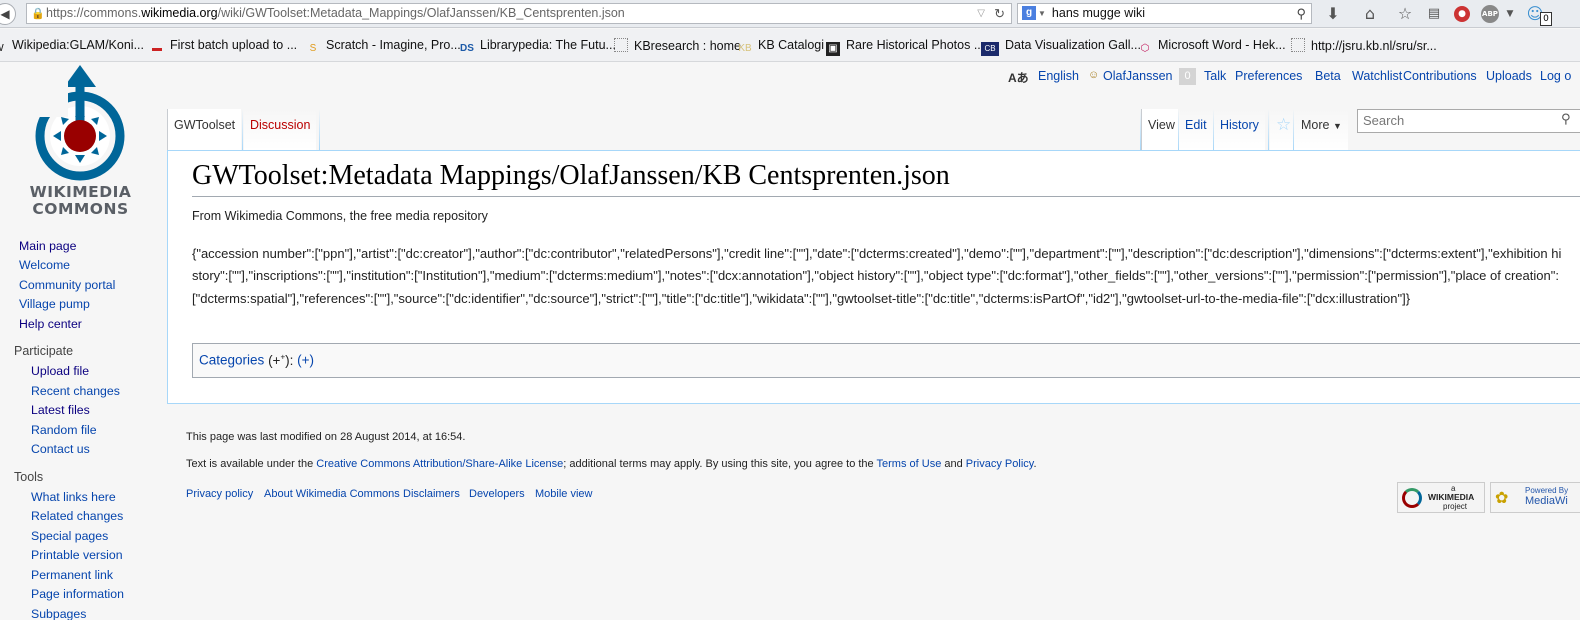 The height and width of the screenshot is (620, 1580). I want to click on home-icon: ⌂, so click(1370, 14).